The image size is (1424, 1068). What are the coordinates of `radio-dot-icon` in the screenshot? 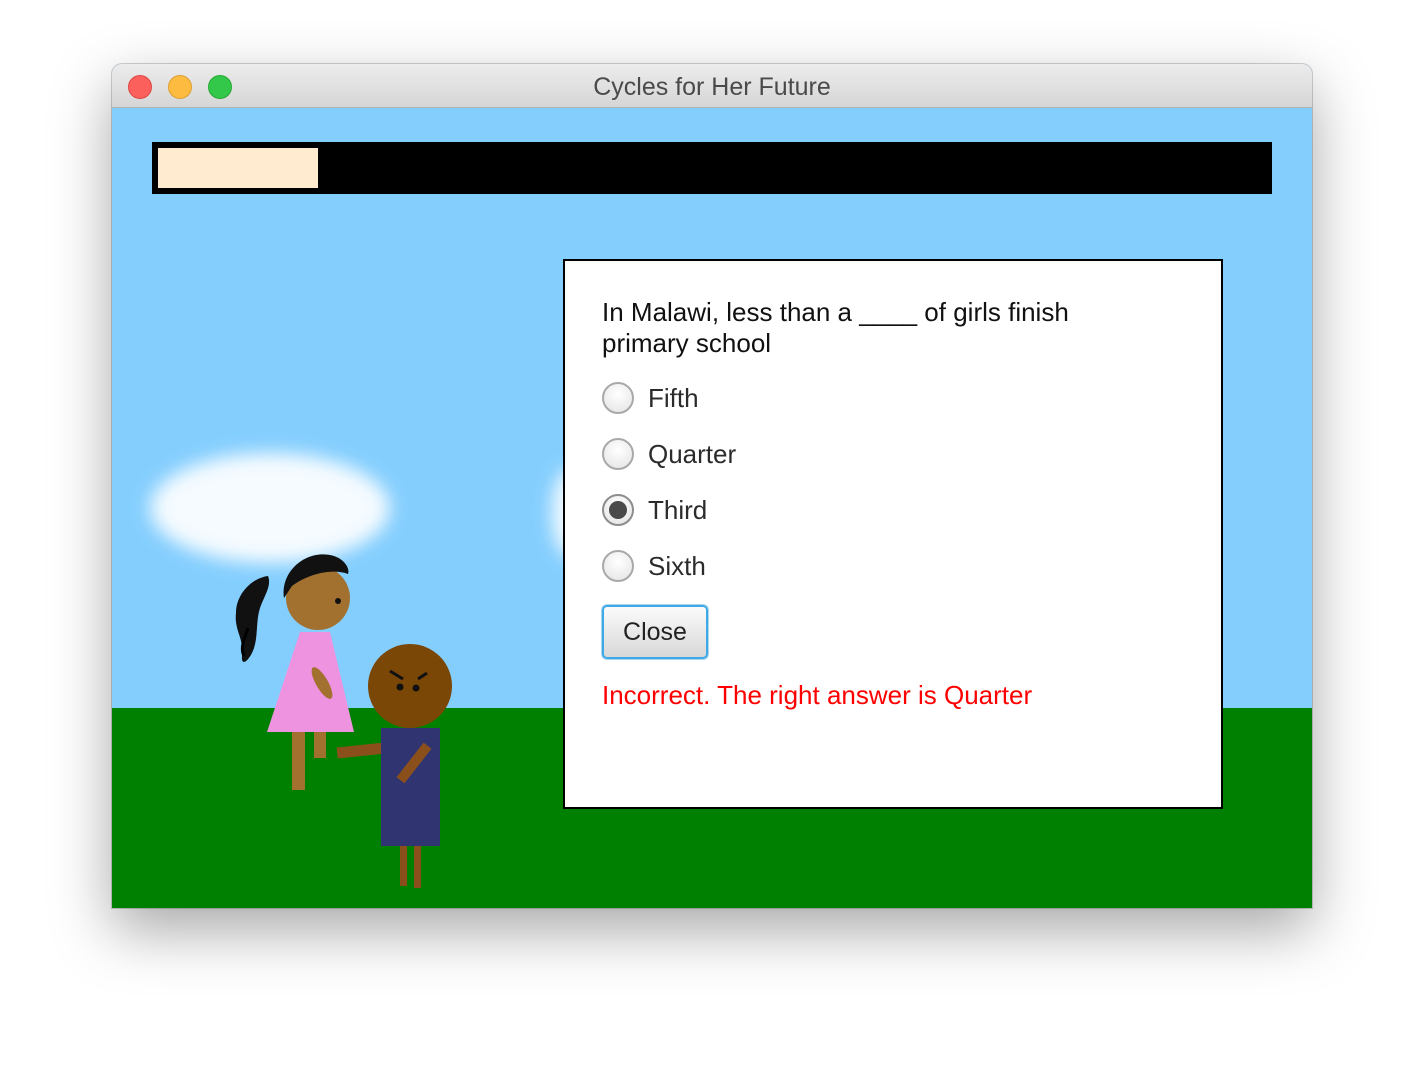 It's located at (618, 510).